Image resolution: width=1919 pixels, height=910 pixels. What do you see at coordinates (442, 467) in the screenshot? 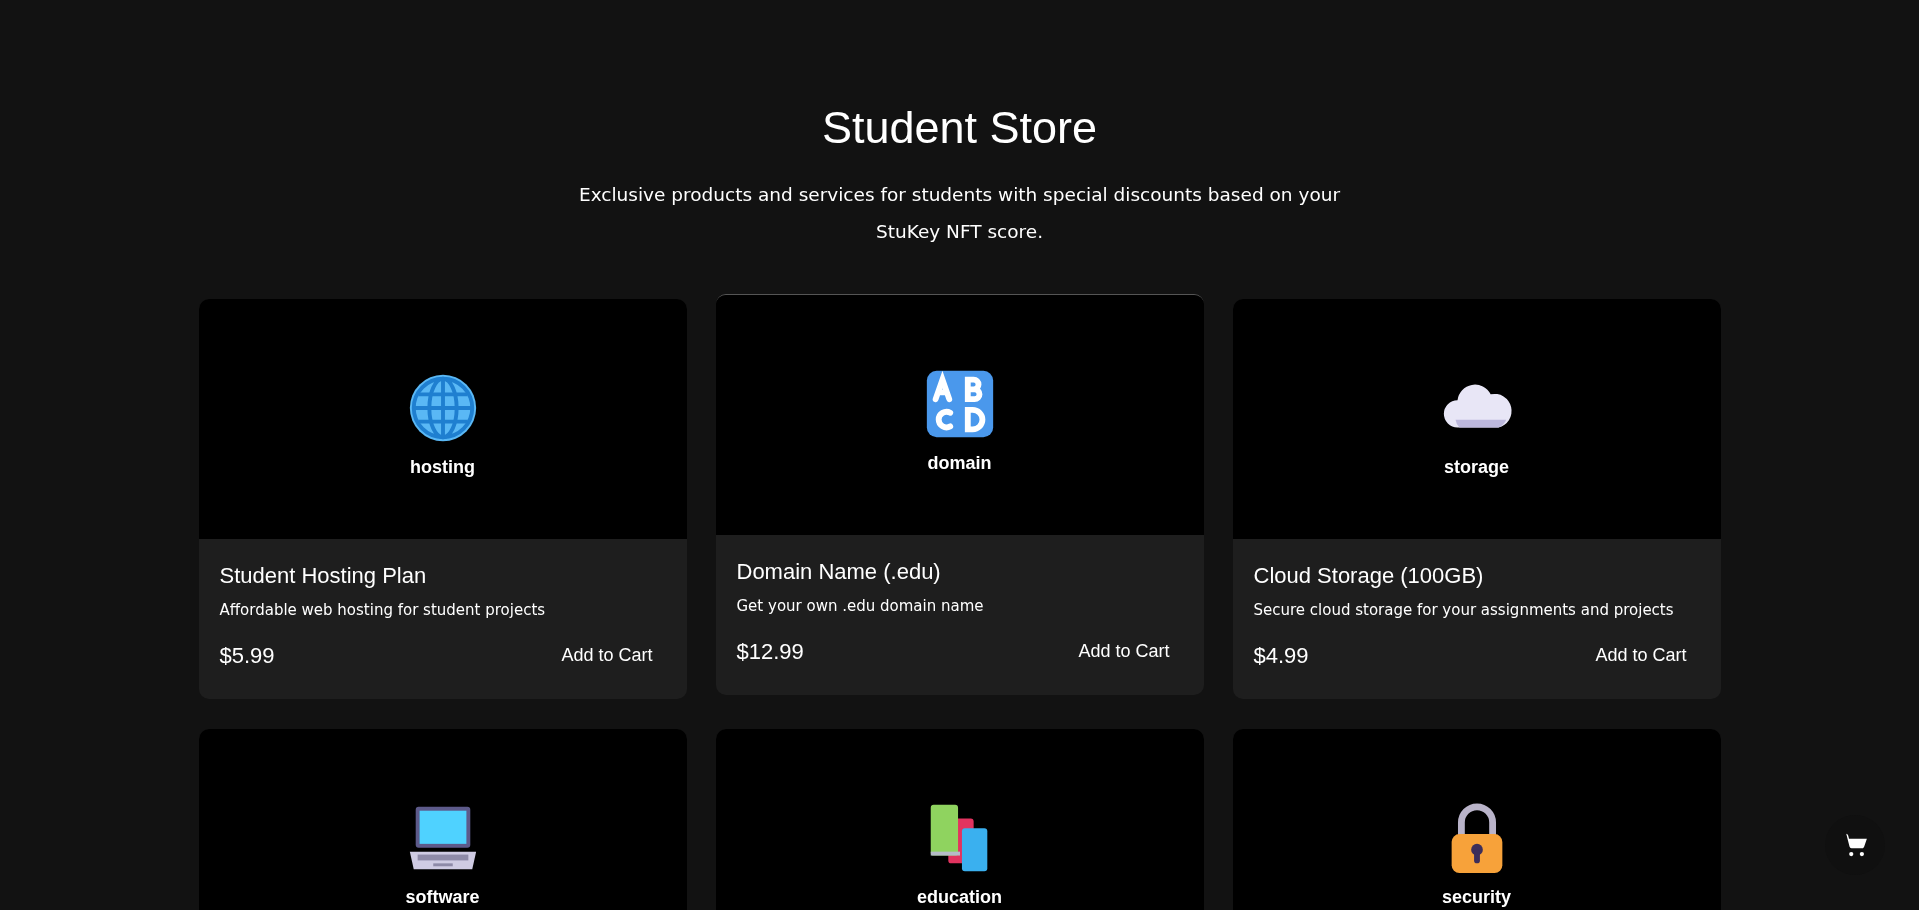
I see `category-label: hosting` at bounding box center [442, 467].